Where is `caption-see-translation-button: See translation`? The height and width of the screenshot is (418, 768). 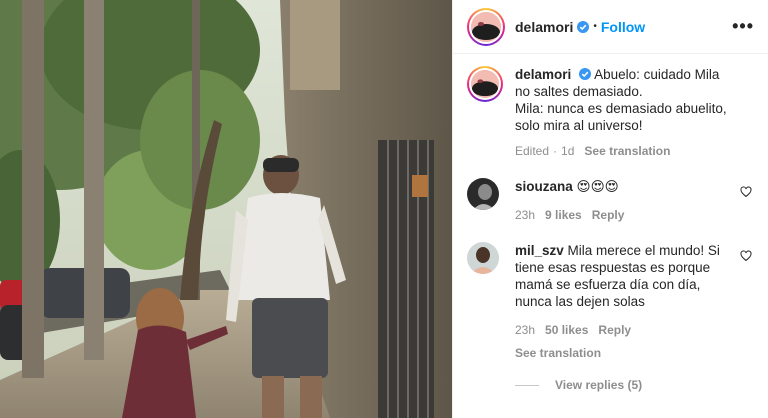 caption-see-translation-button: See translation is located at coordinates (627, 151).